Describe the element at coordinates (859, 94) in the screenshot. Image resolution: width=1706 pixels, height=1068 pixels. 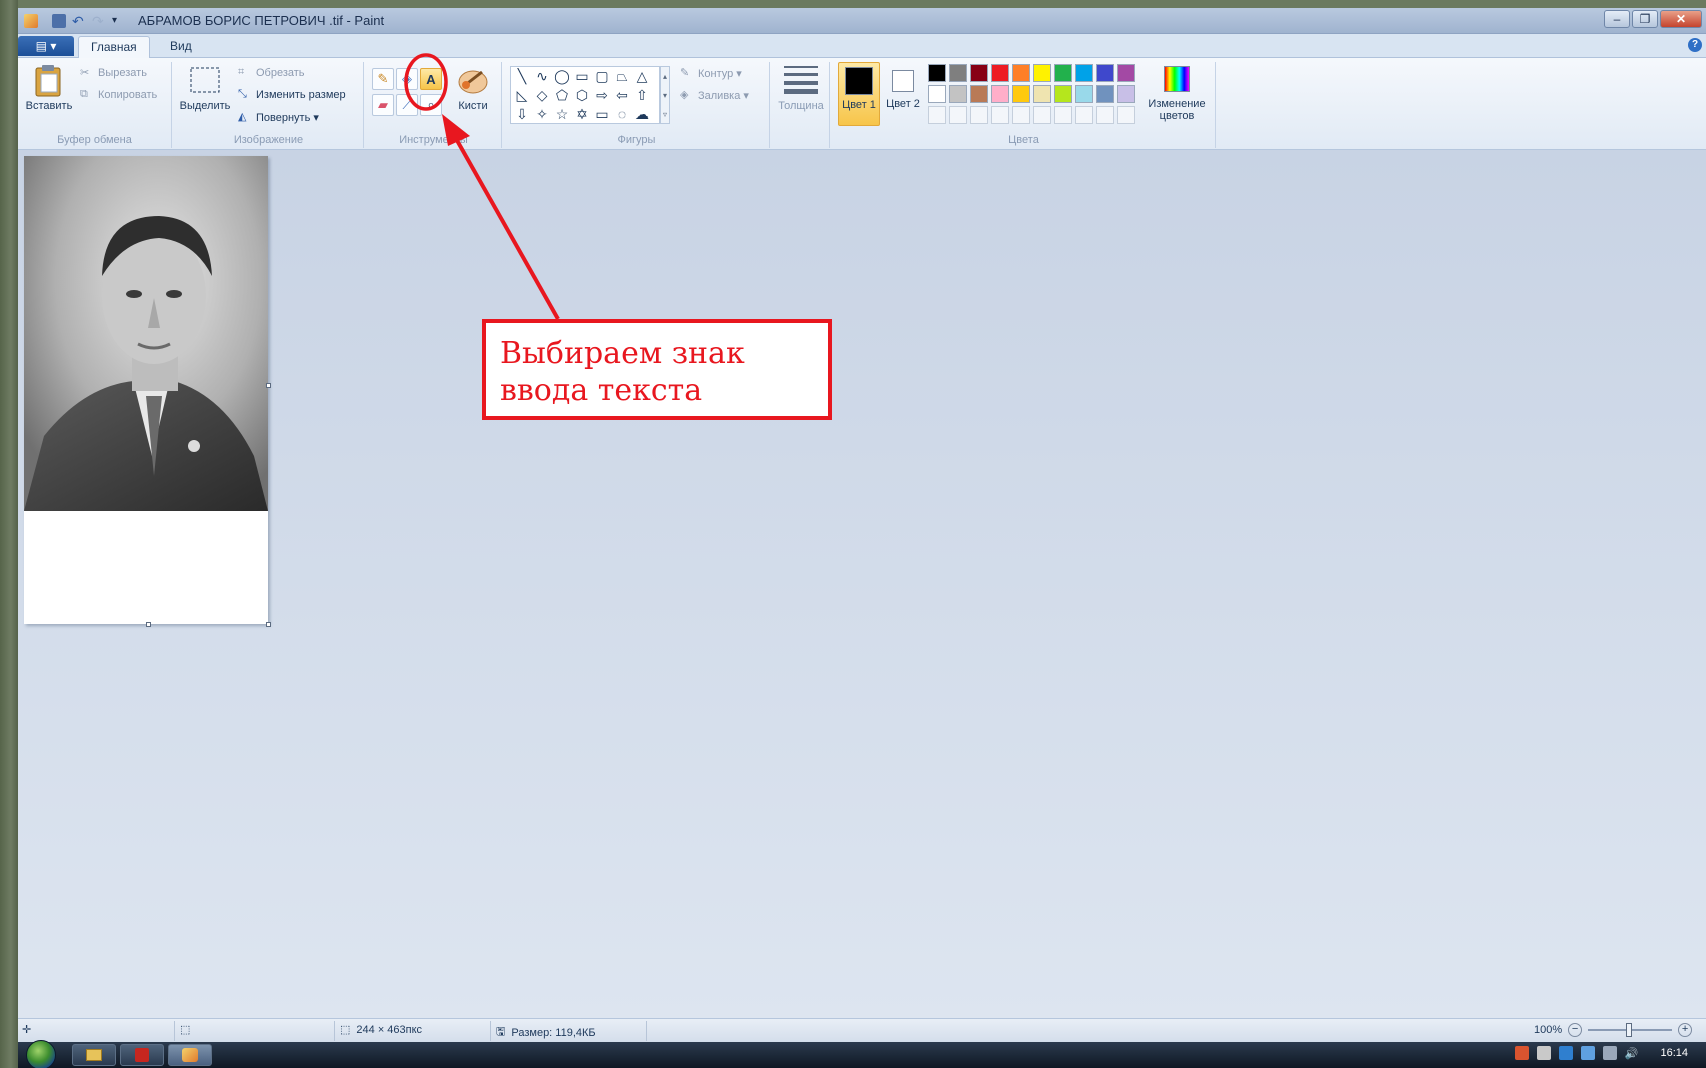
I see `color1-button: Цвет 1` at that location.